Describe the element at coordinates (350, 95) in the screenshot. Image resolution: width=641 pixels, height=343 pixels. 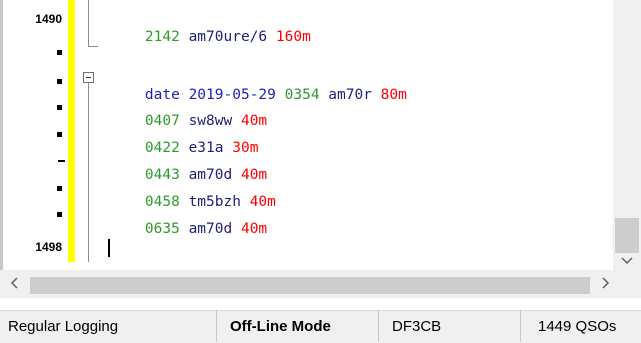
I see `qso-callsign: am70r` at that location.